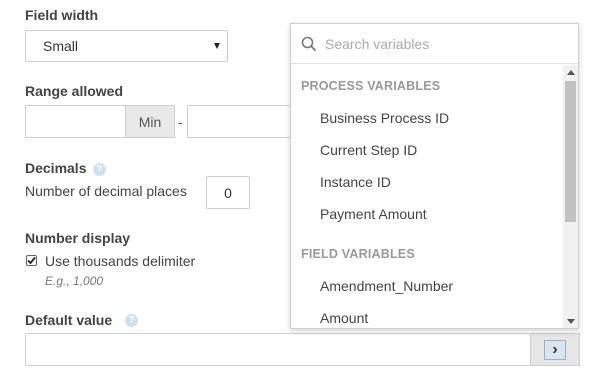 This screenshot has height=378, width=609. What do you see at coordinates (368, 150) in the screenshot?
I see `list-item: Current Step ID` at bounding box center [368, 150].